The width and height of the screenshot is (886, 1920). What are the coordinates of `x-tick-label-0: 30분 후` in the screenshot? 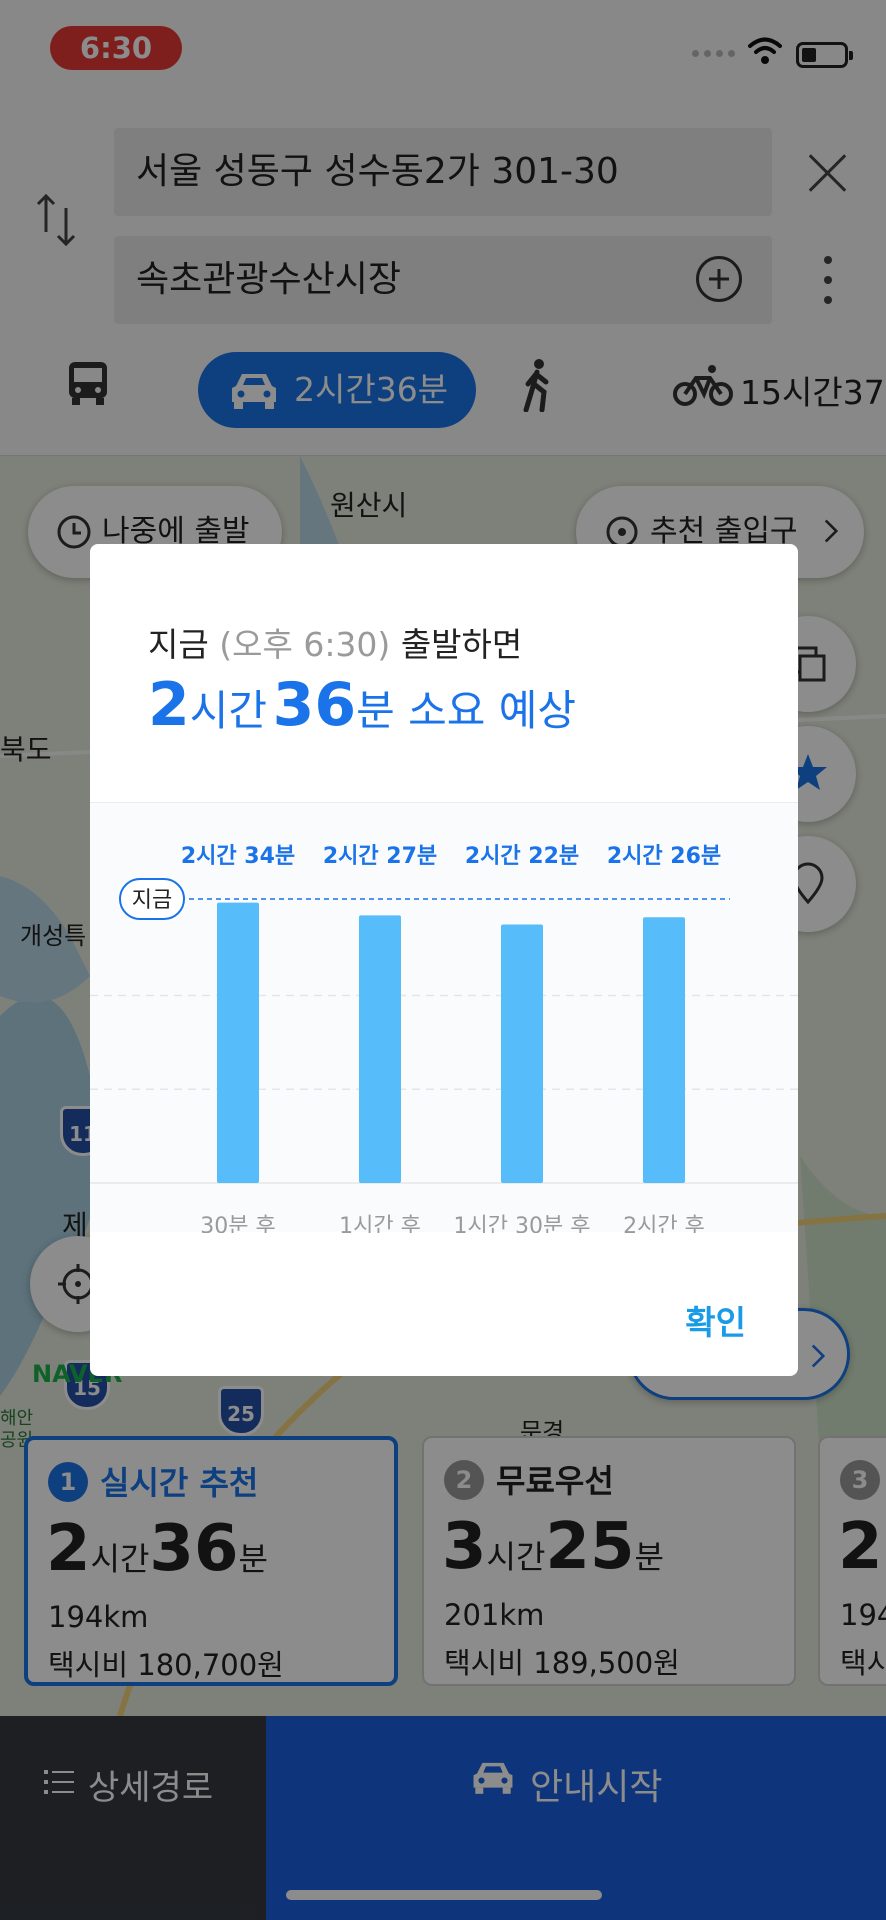 It's located at (237, 1223).